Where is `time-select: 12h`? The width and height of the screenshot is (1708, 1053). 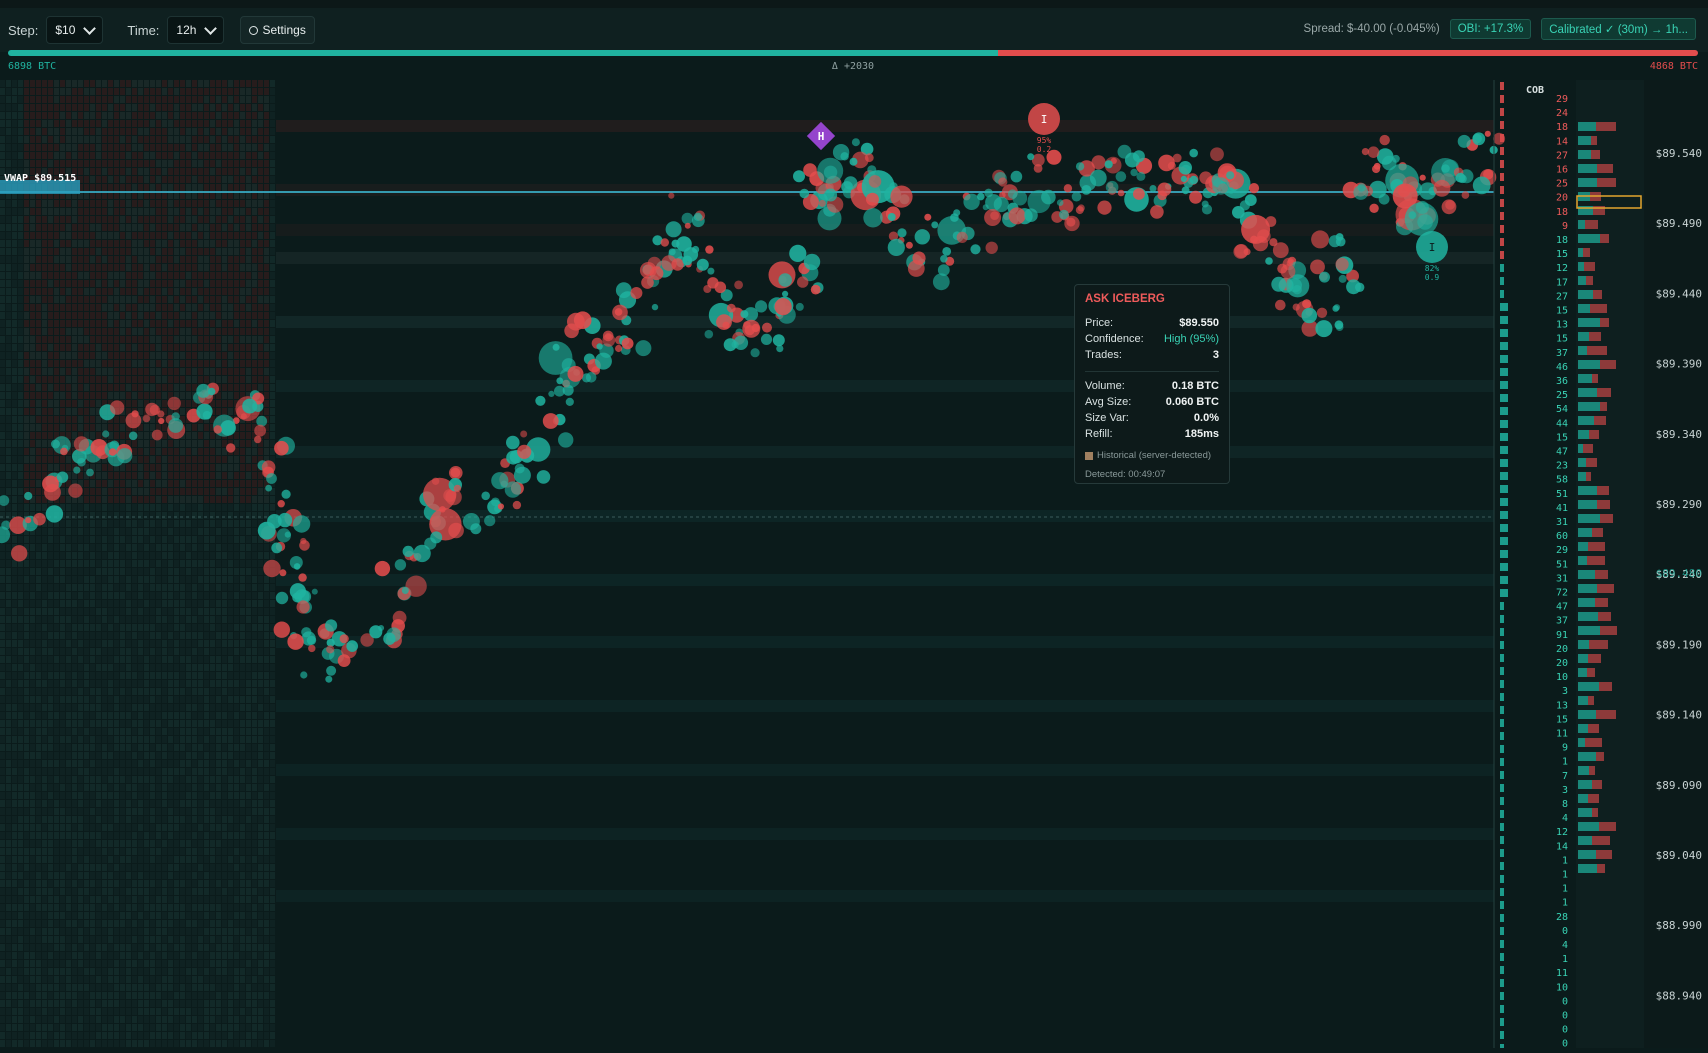 time-select: 12h is located at coordinates (196, 30).